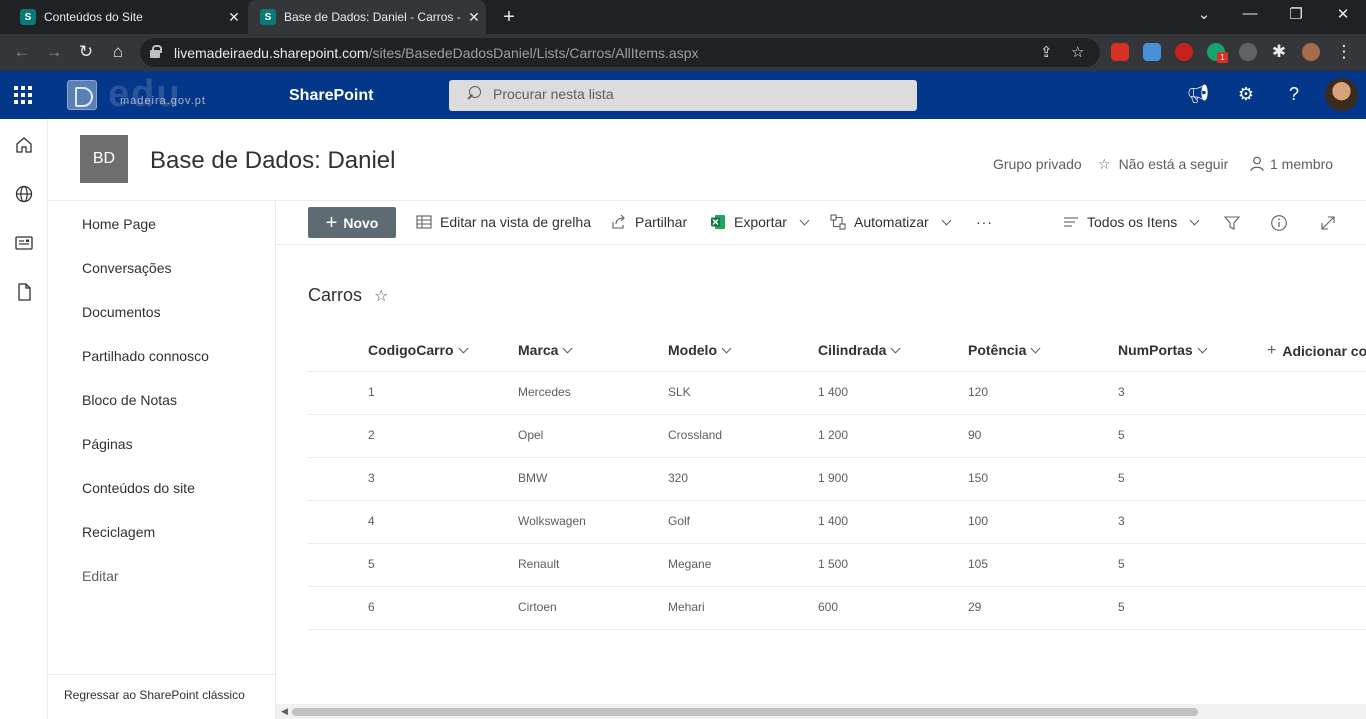  I want to click on share-label: Partilhar, so click(661, 222).